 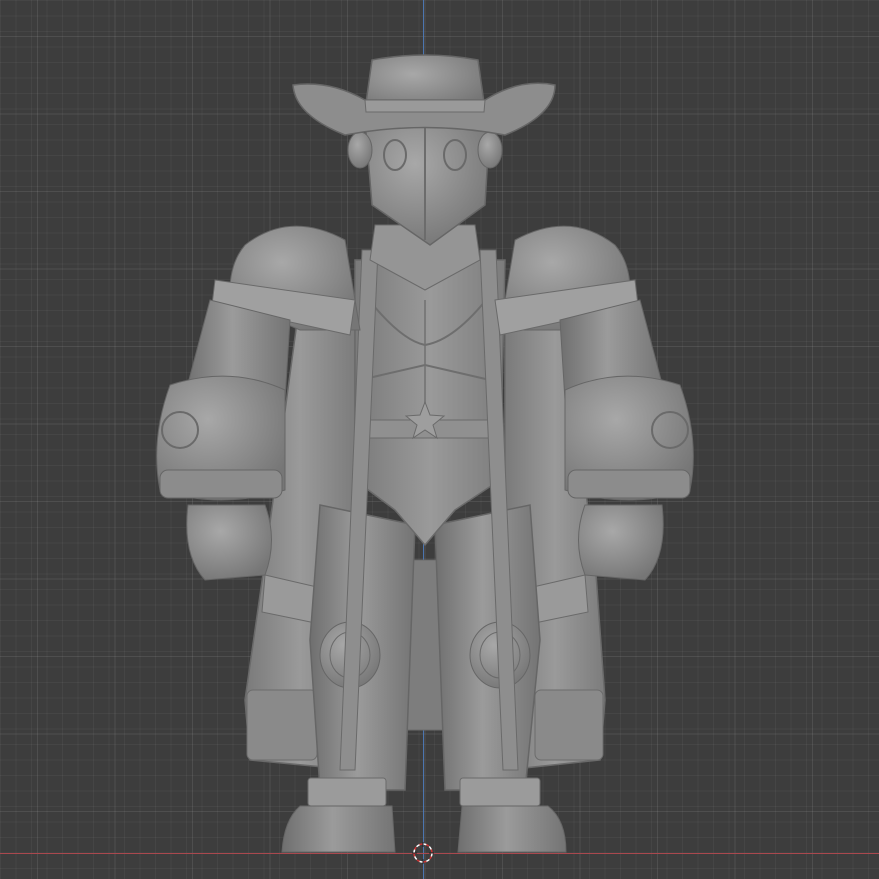 What do you see at coordinates (512, 829) in the screenshot?
I see `boot-right` at bounding box center [512, 829].